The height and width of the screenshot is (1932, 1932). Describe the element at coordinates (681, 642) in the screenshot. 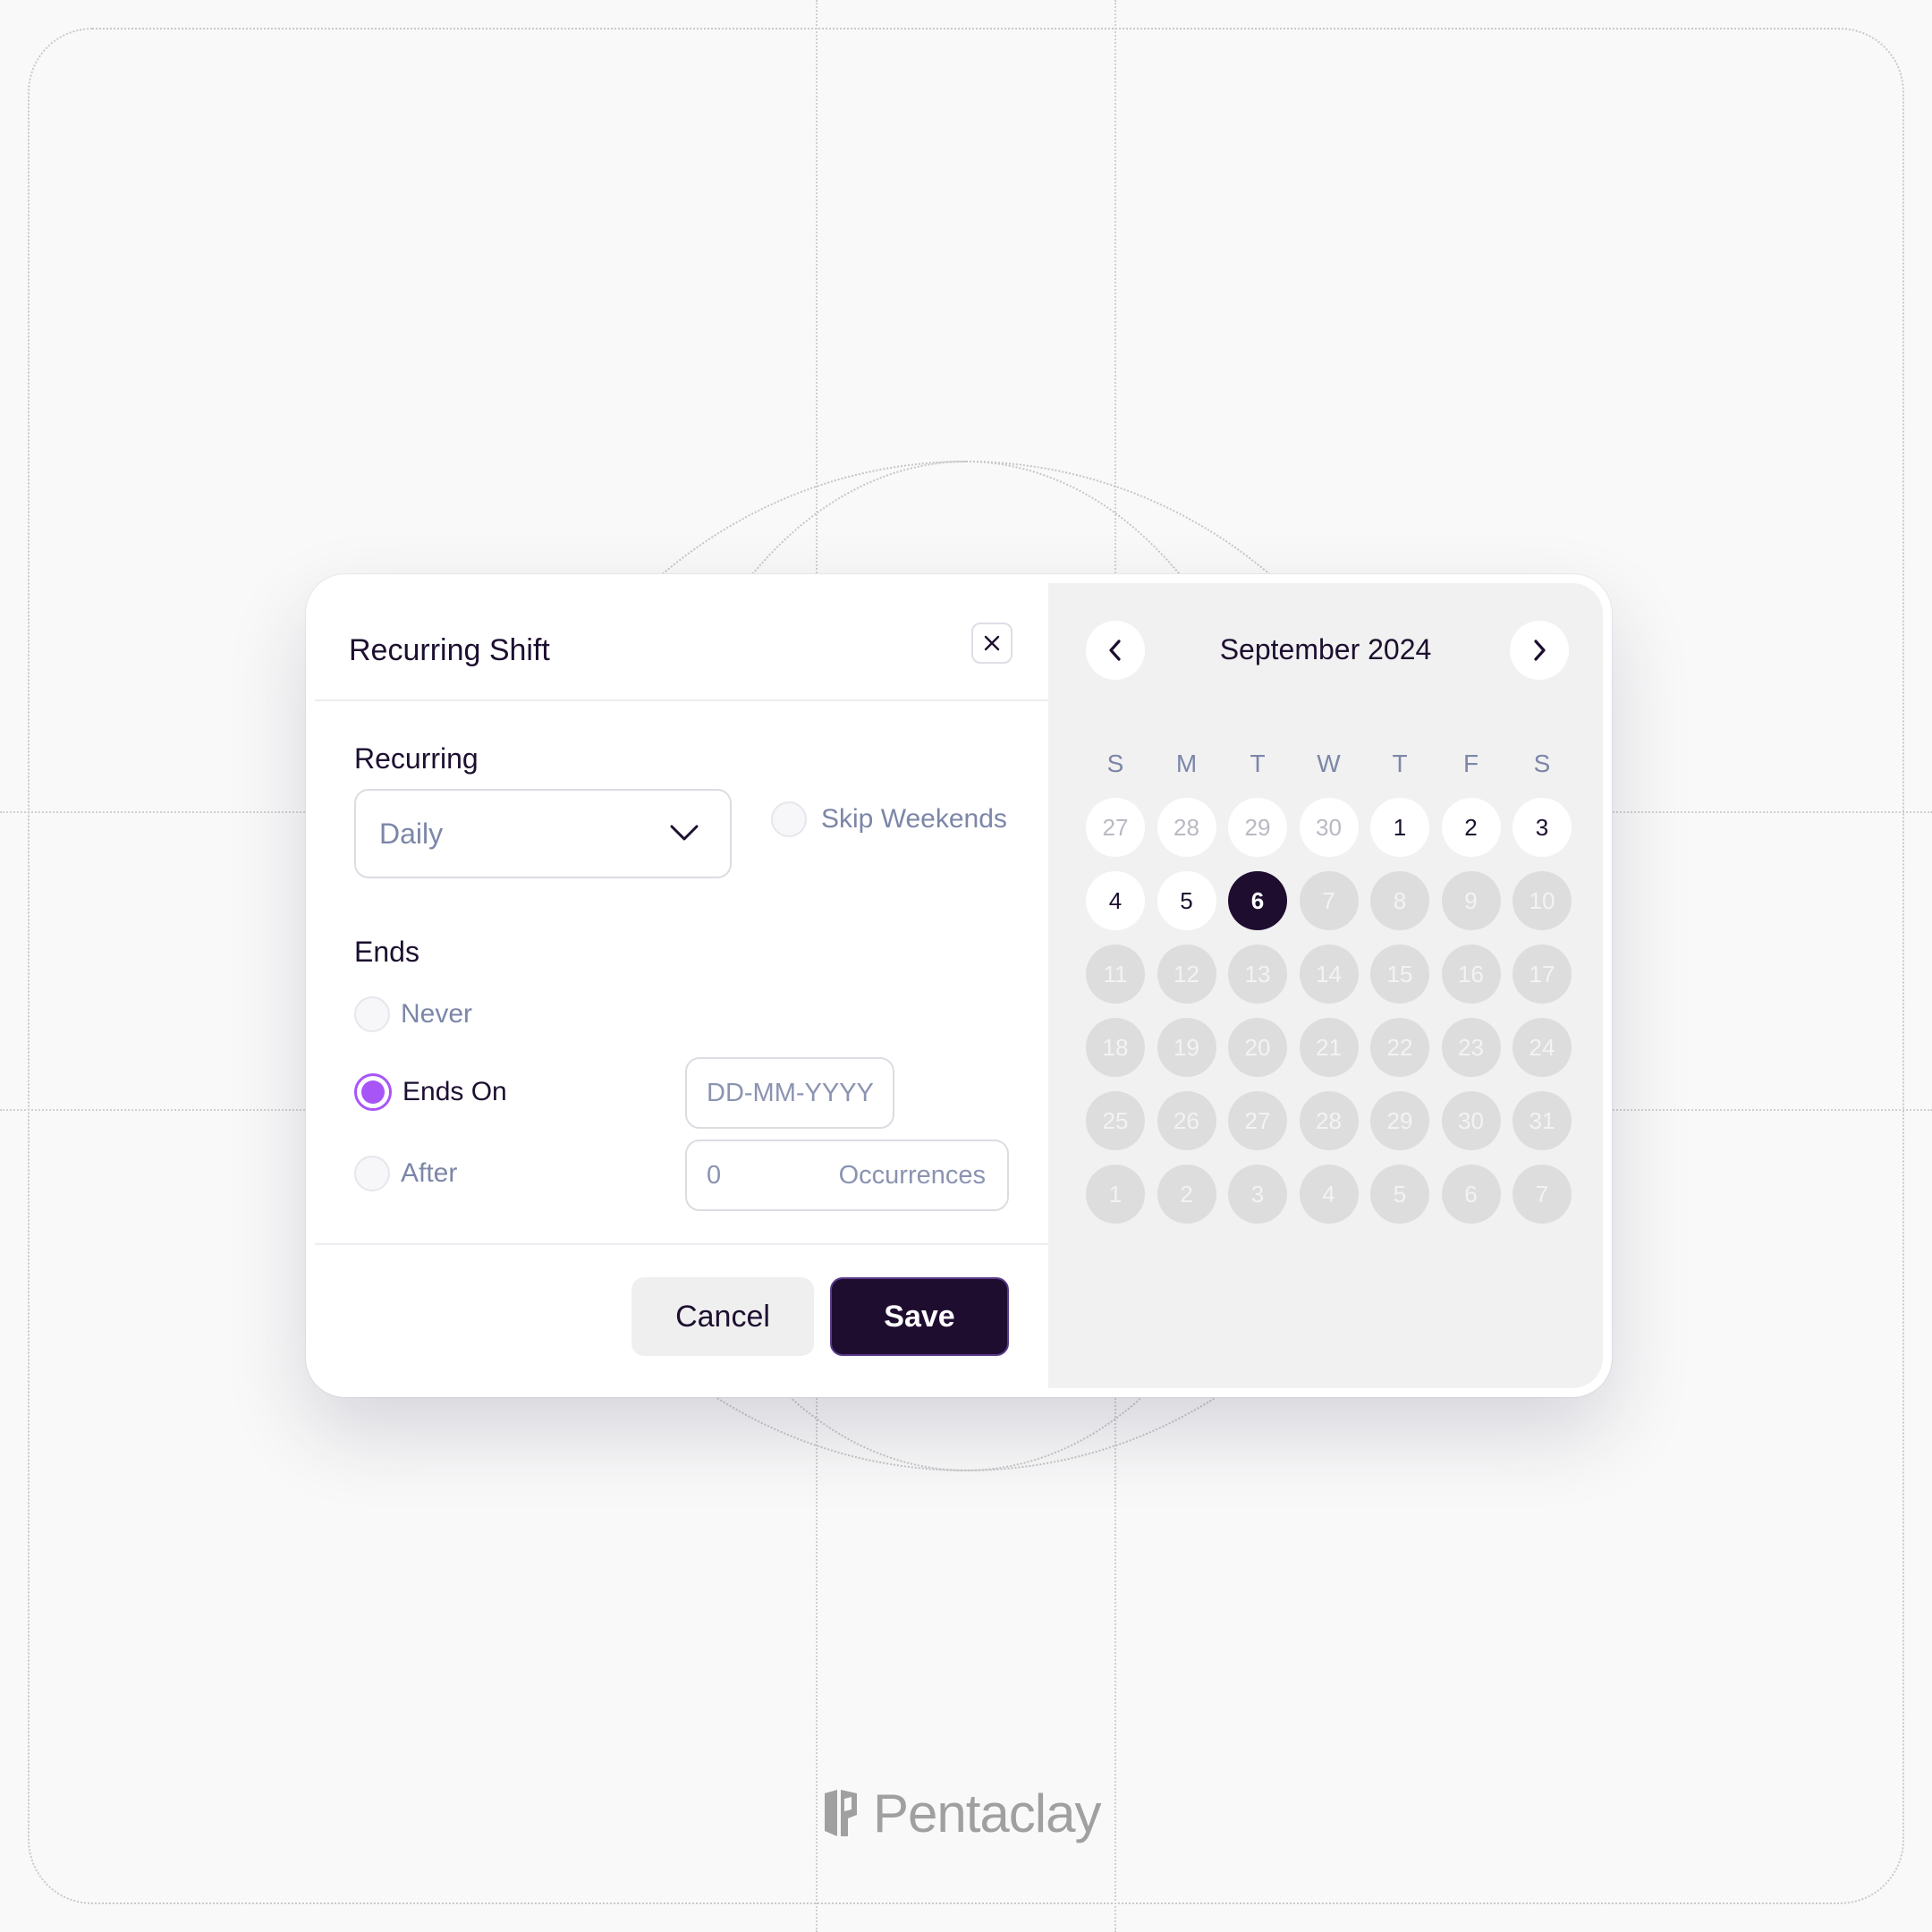

I see `dialog-header: Recurring Shift` at that location.